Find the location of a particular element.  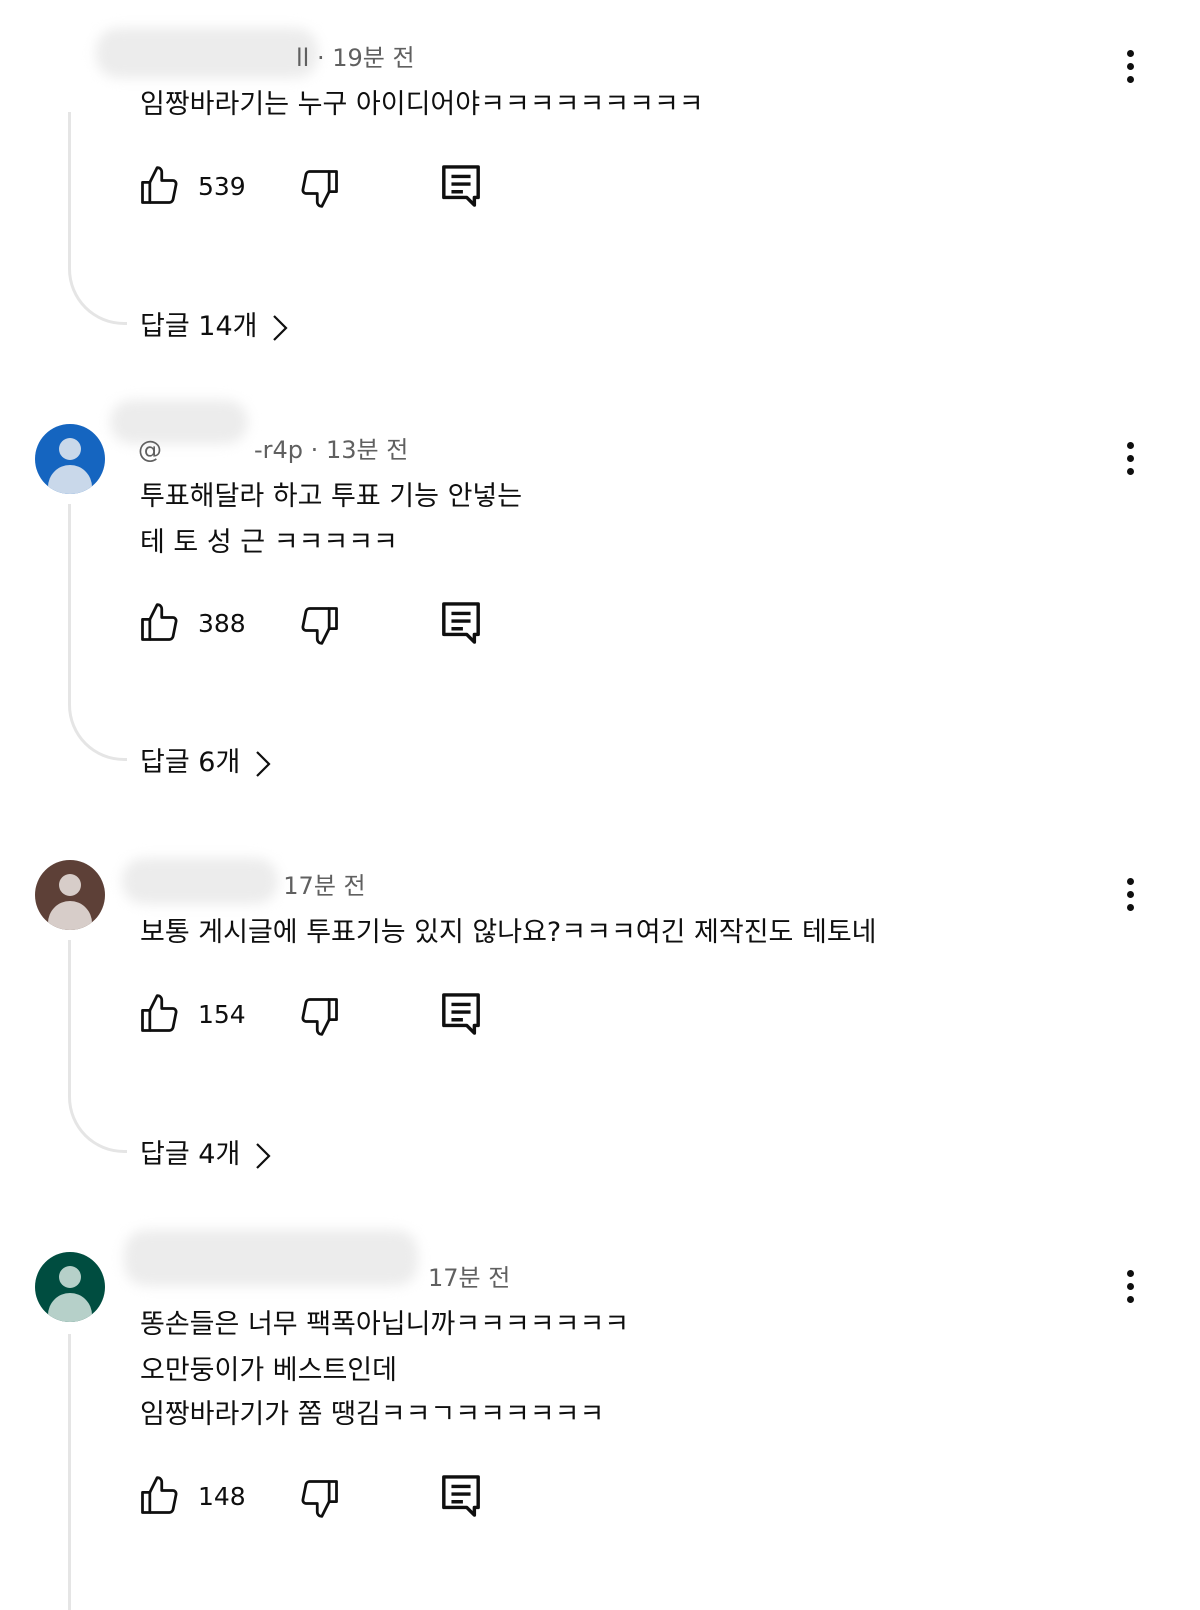

replies-label: 답글 4개 is located at coordinates (190, 1154).